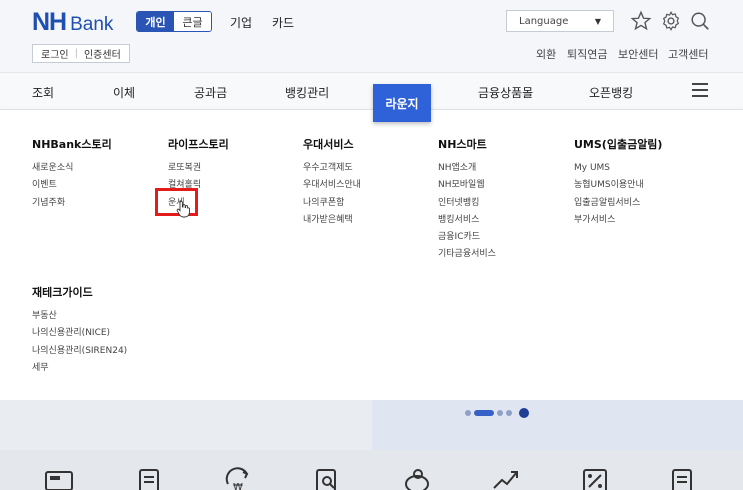 The image size is (743, 490). What do you see at coordinates (497, 413) in the screenshot?
I see `carousel-indicator` at bounding box center [497, 413].